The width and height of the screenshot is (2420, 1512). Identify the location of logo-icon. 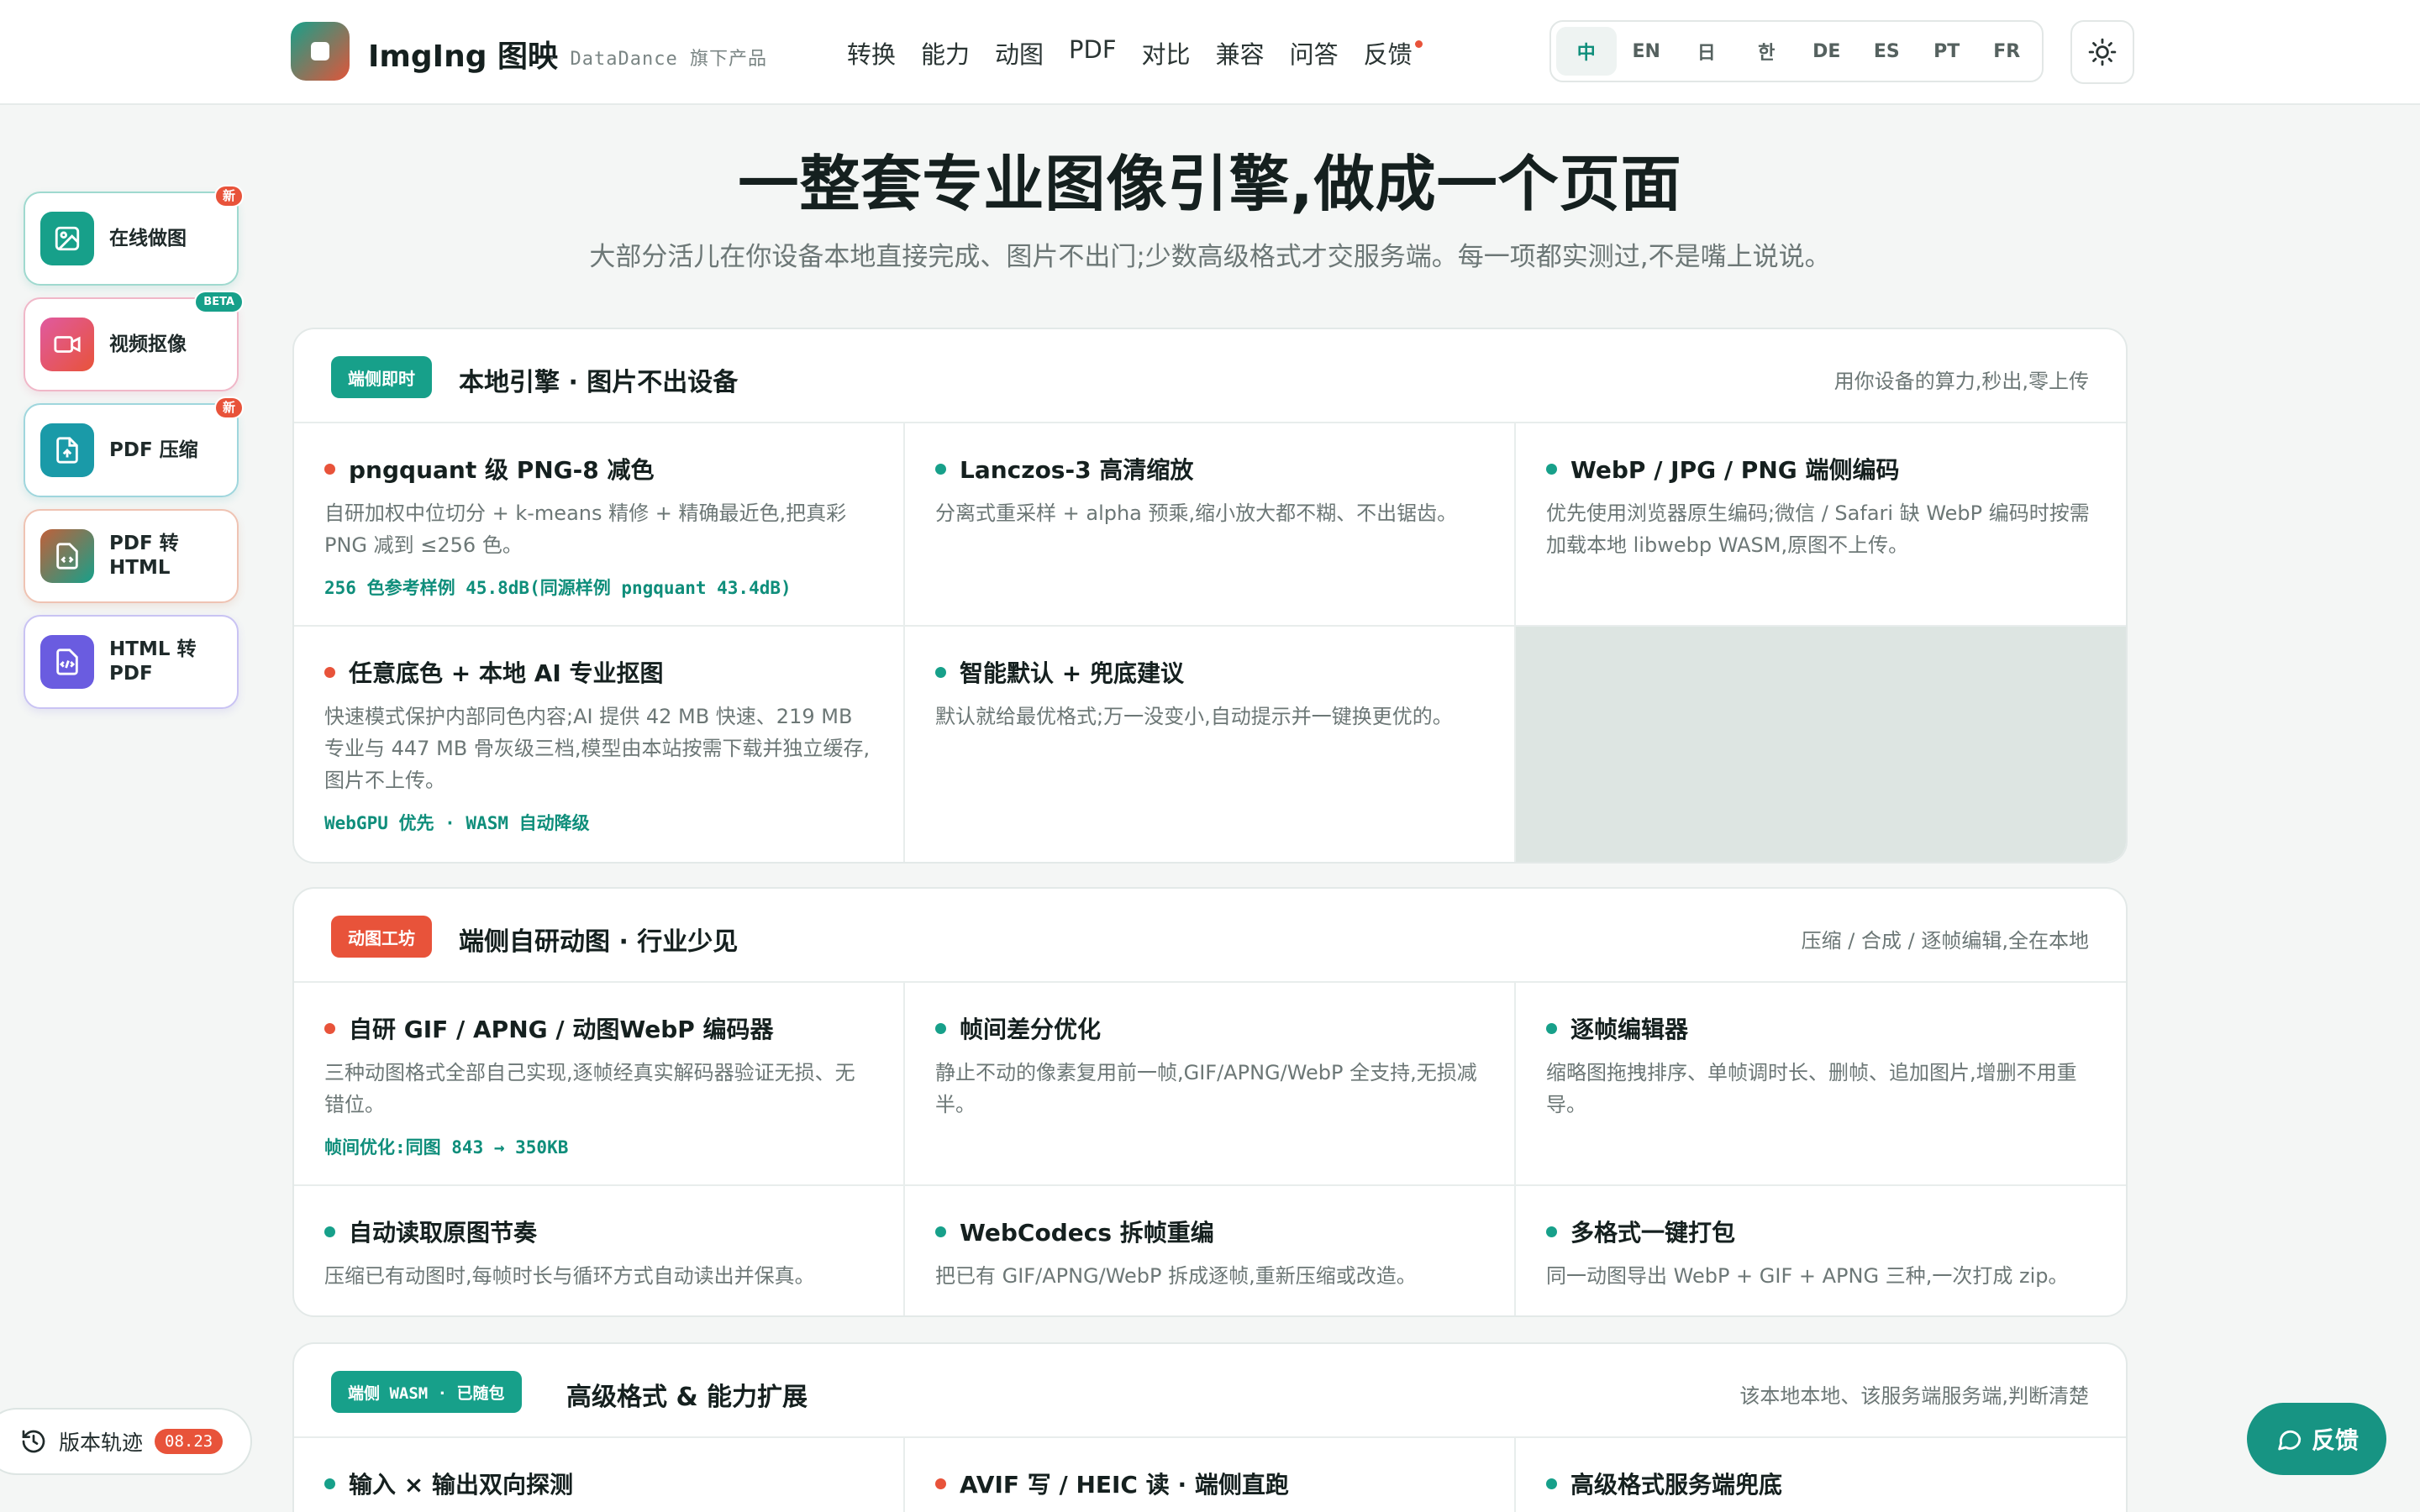
(321, 51).